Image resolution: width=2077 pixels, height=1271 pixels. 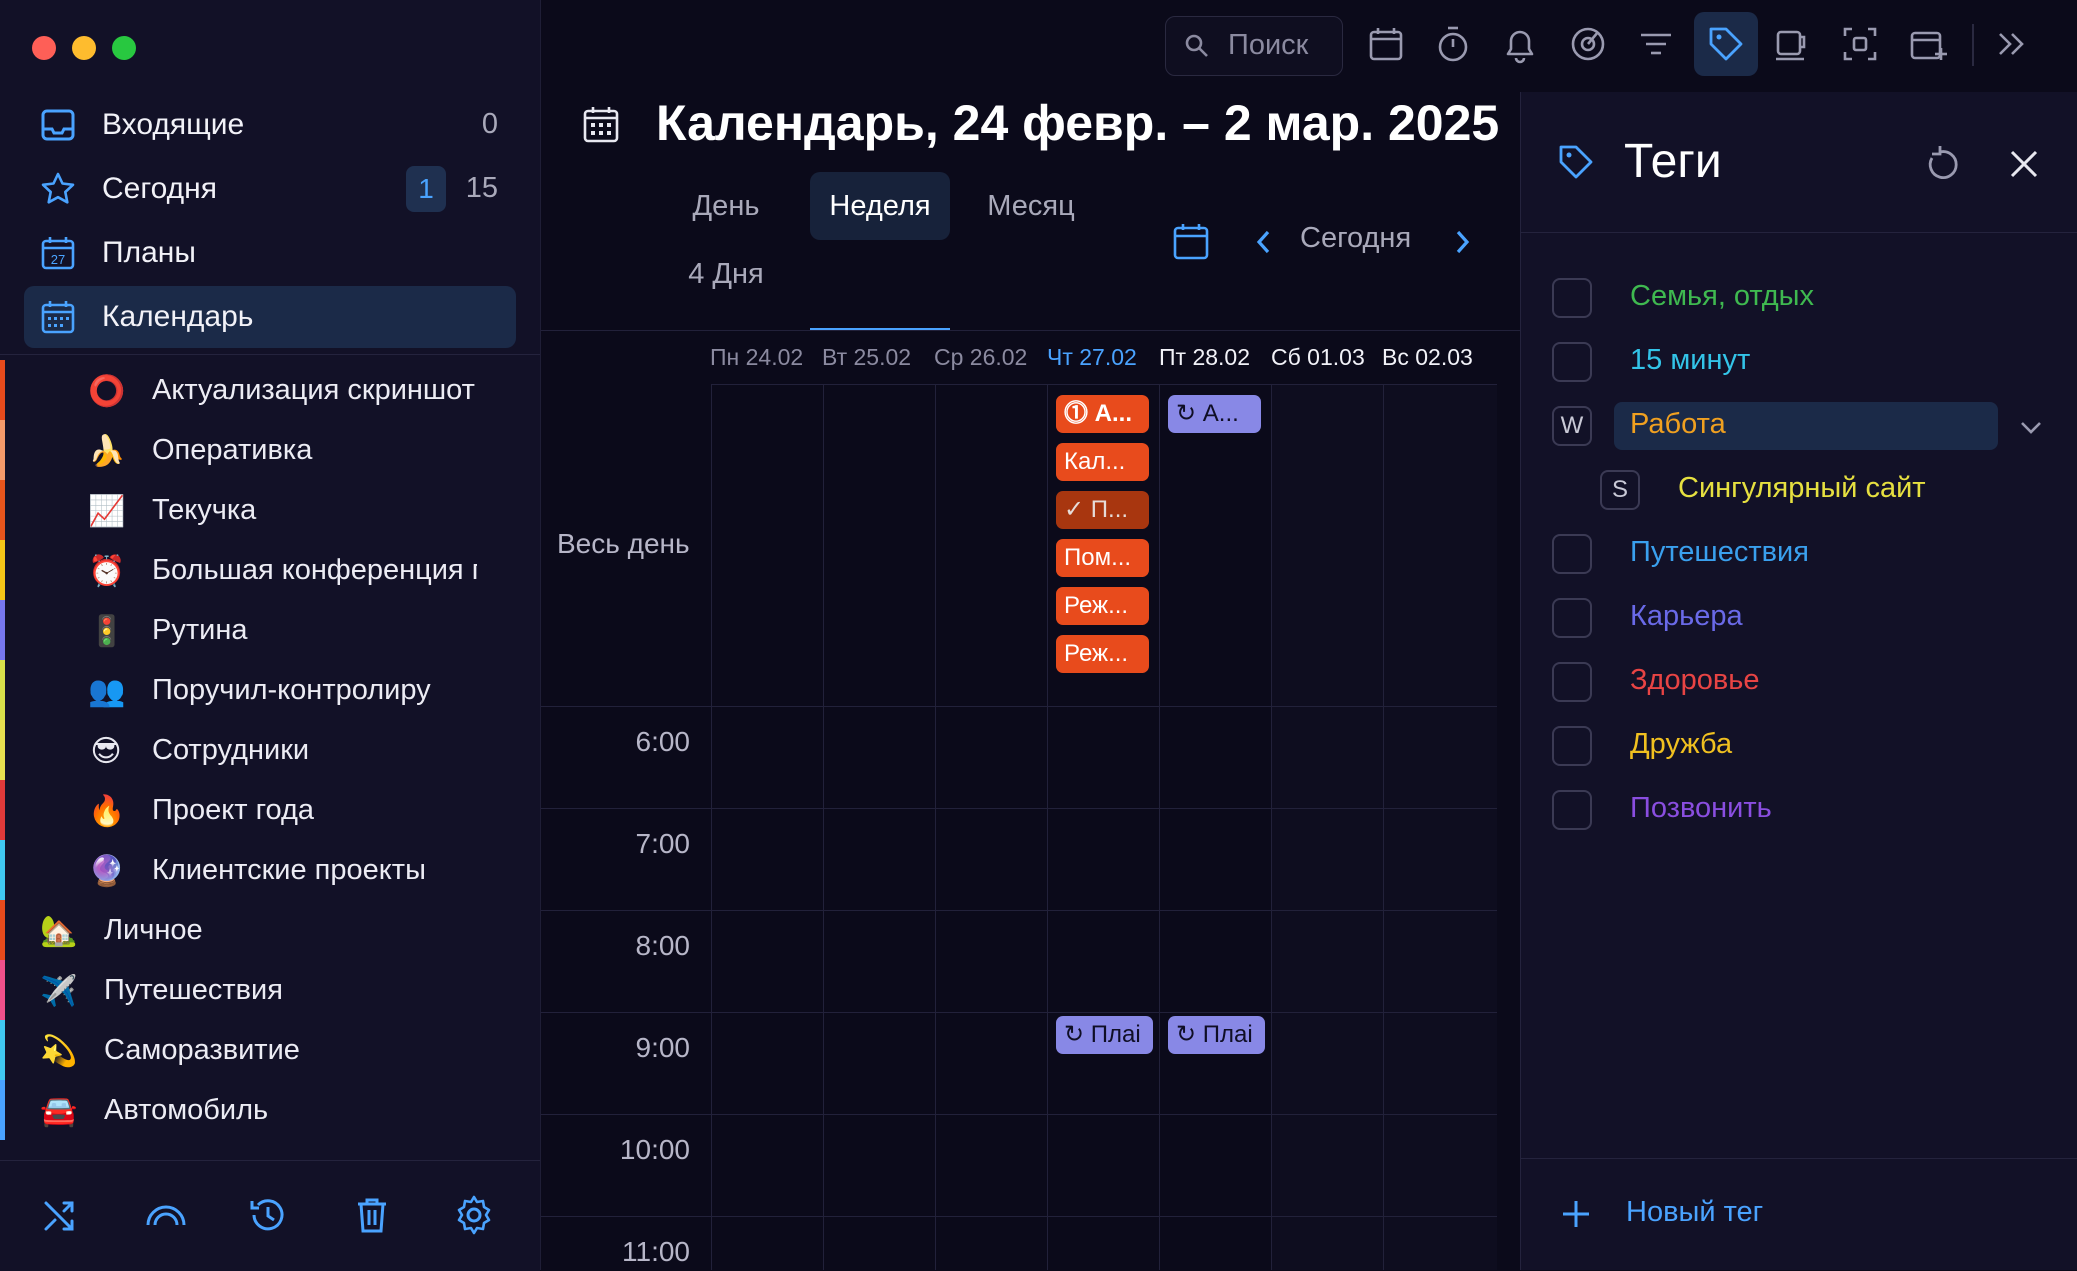 I want to click on chevron-down-icon, so click(x=2031, y=427).